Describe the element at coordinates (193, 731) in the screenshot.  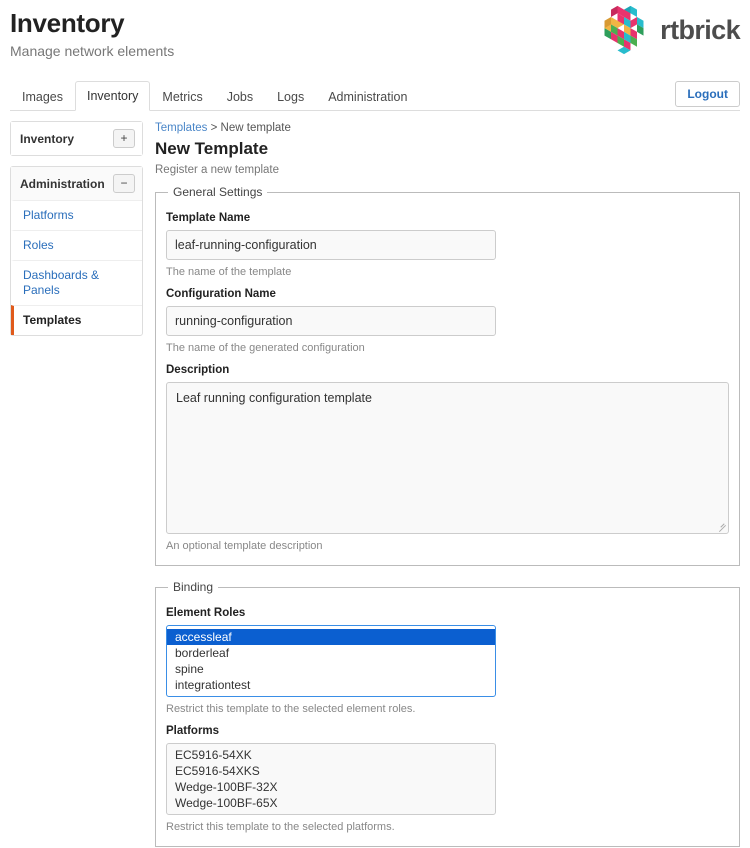
I see `platforms-label: Platforms` at that location.